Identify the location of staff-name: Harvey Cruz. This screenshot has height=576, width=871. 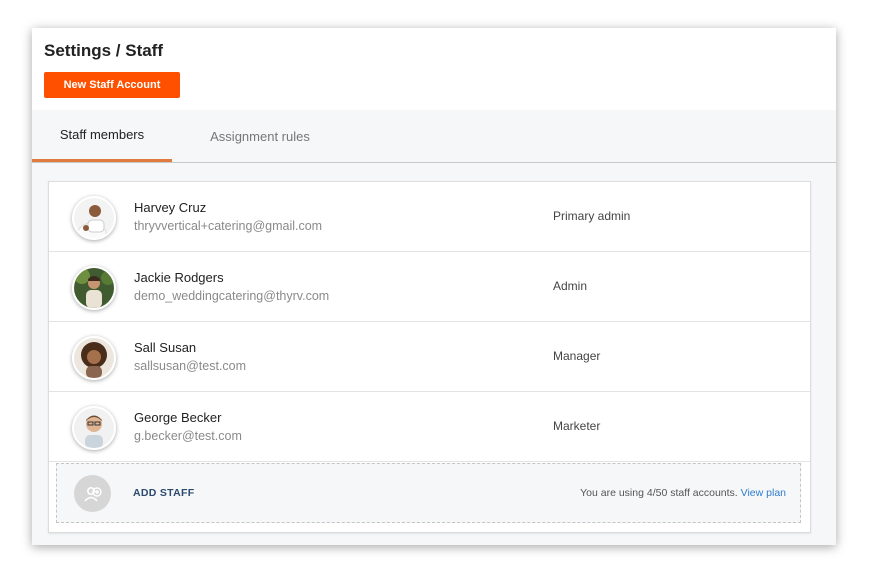
(170, 207).